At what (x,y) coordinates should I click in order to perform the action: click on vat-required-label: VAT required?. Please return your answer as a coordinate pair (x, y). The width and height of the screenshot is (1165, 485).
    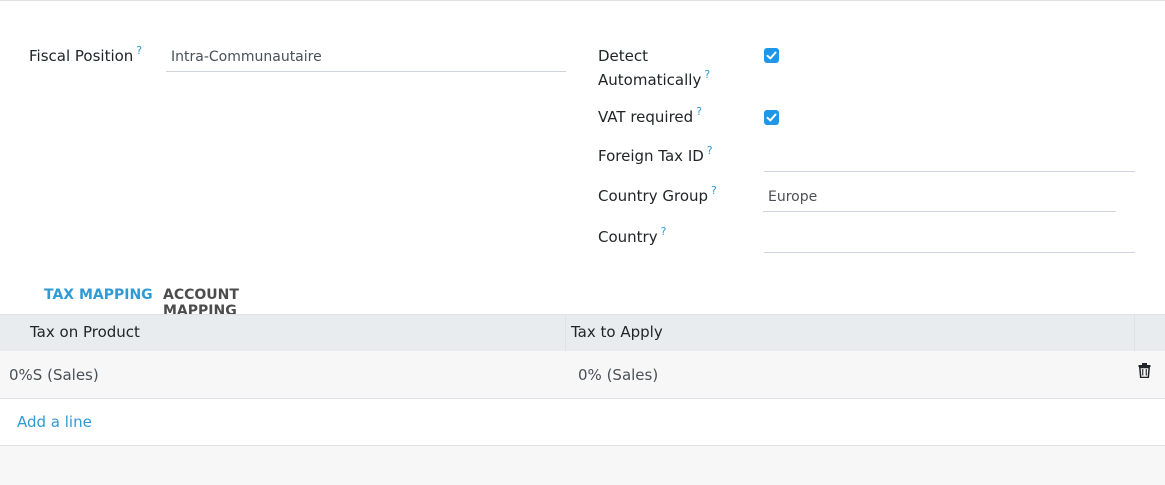
    Looking at the image, I should click on (650, 115).